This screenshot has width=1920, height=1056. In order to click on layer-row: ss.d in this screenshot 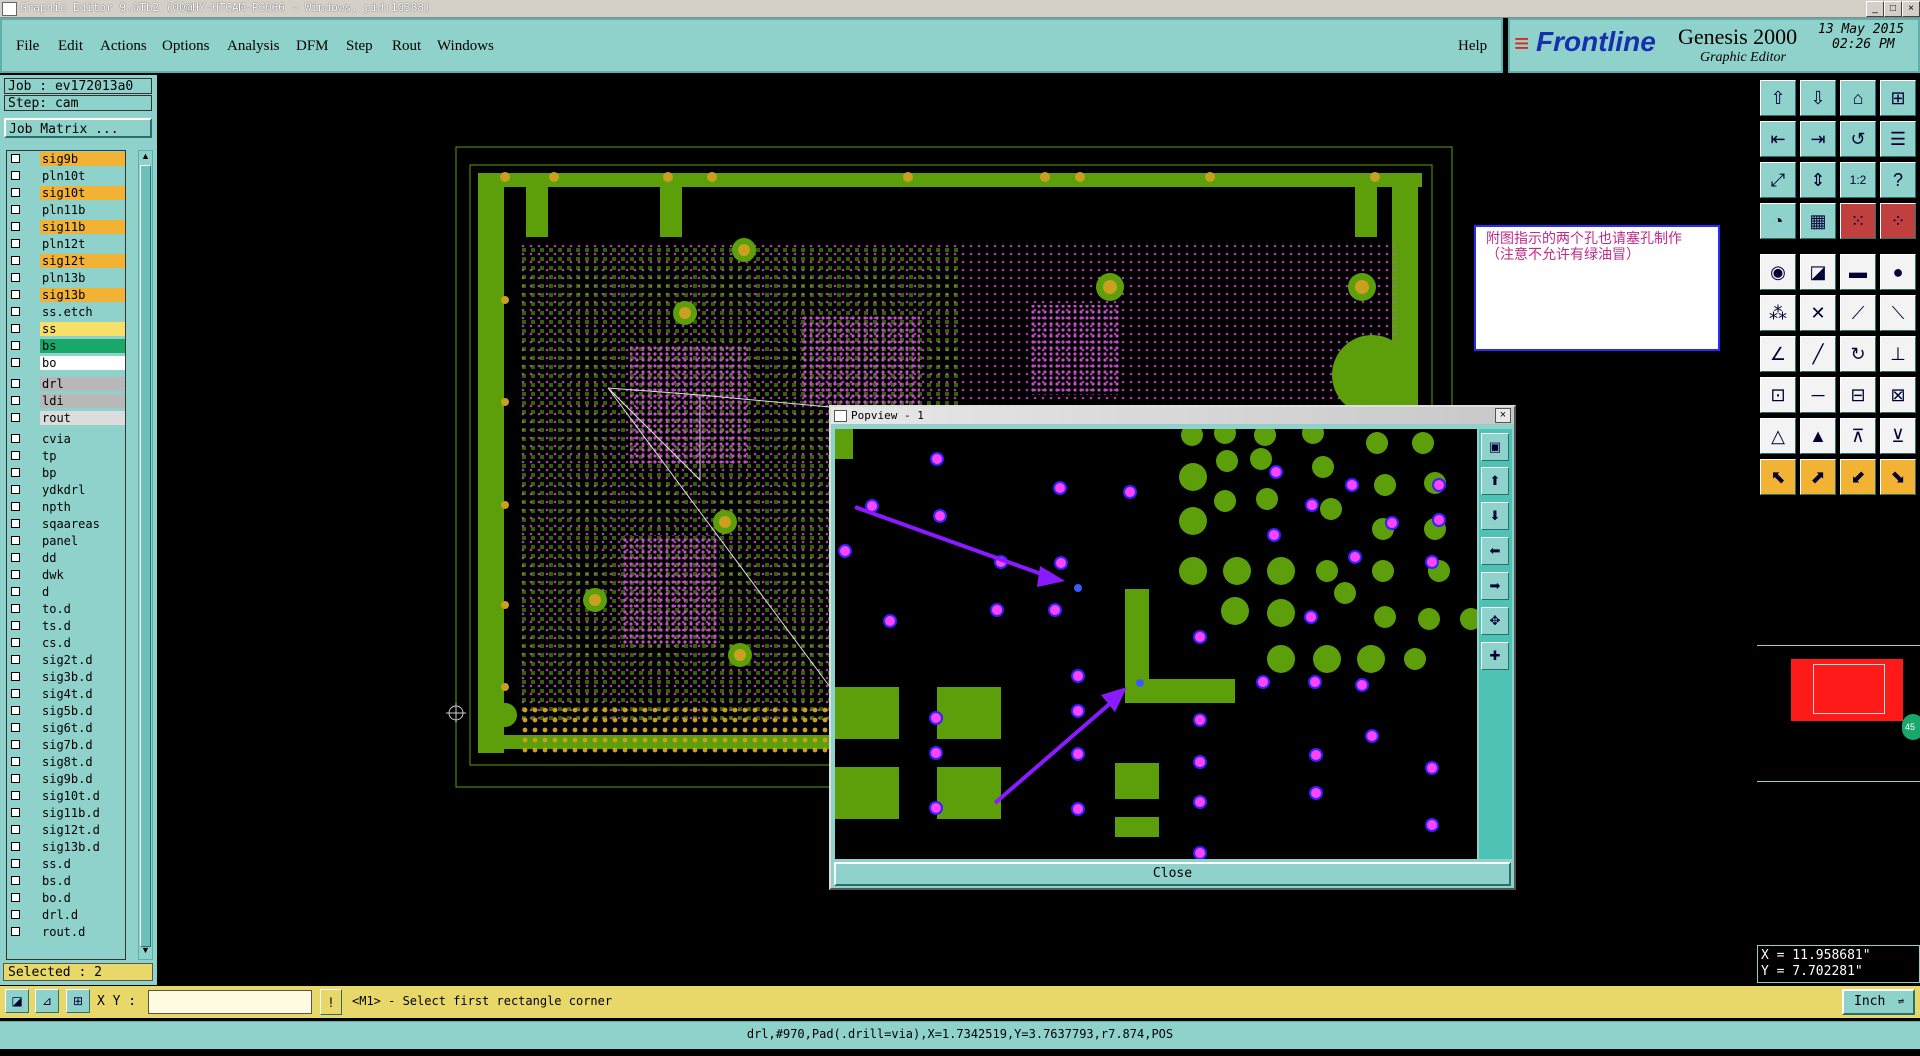, I will do `click(66, 864)`.